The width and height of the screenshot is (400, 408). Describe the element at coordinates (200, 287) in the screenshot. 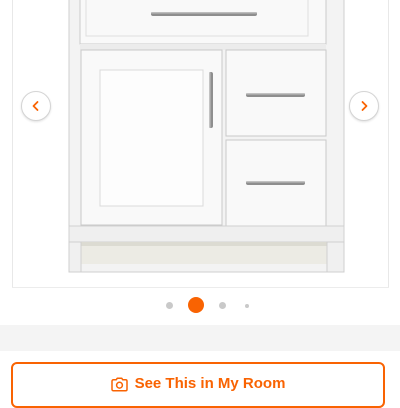

I see `gallery-border-bottom` at that location.